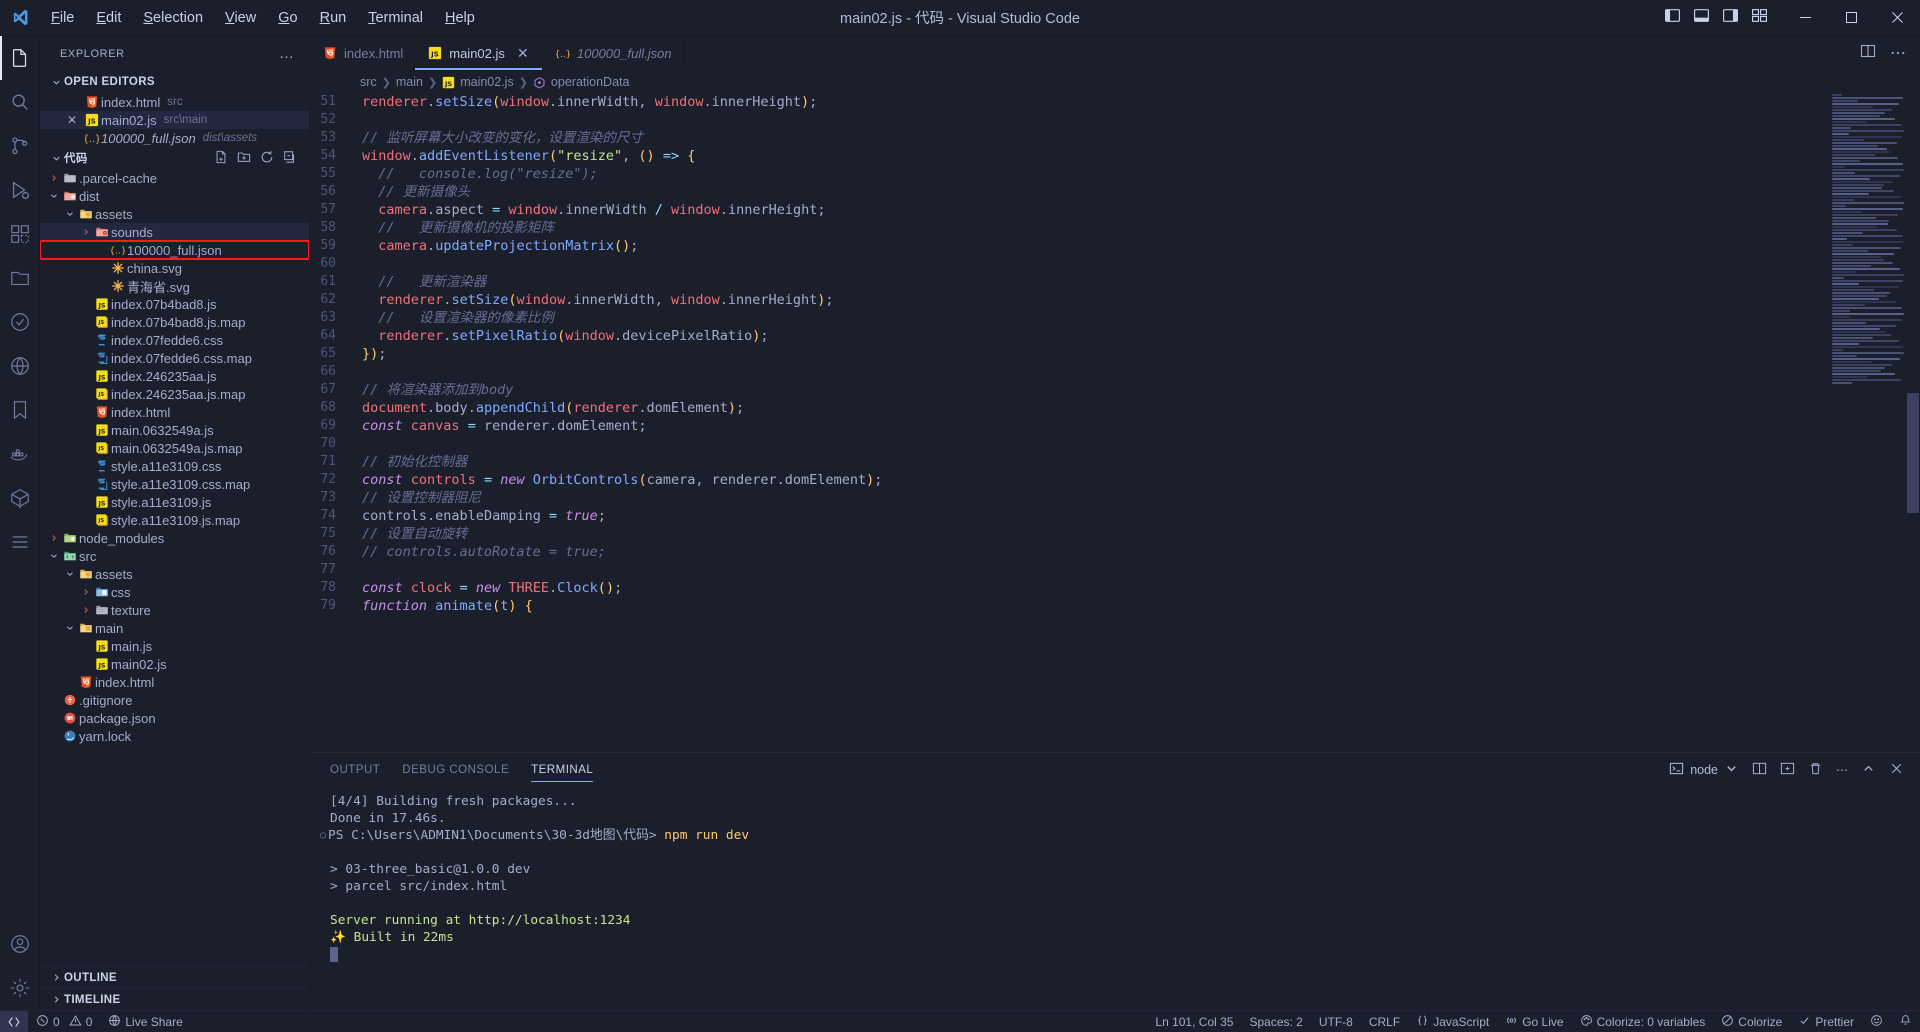 Image resolution: width=1920 pixels, height=1032 pixels. Describe the element at coordinates (1068, 588) in the screenshot. I see `code-line: 78 const clock = new THREE.Clock();` at that location.